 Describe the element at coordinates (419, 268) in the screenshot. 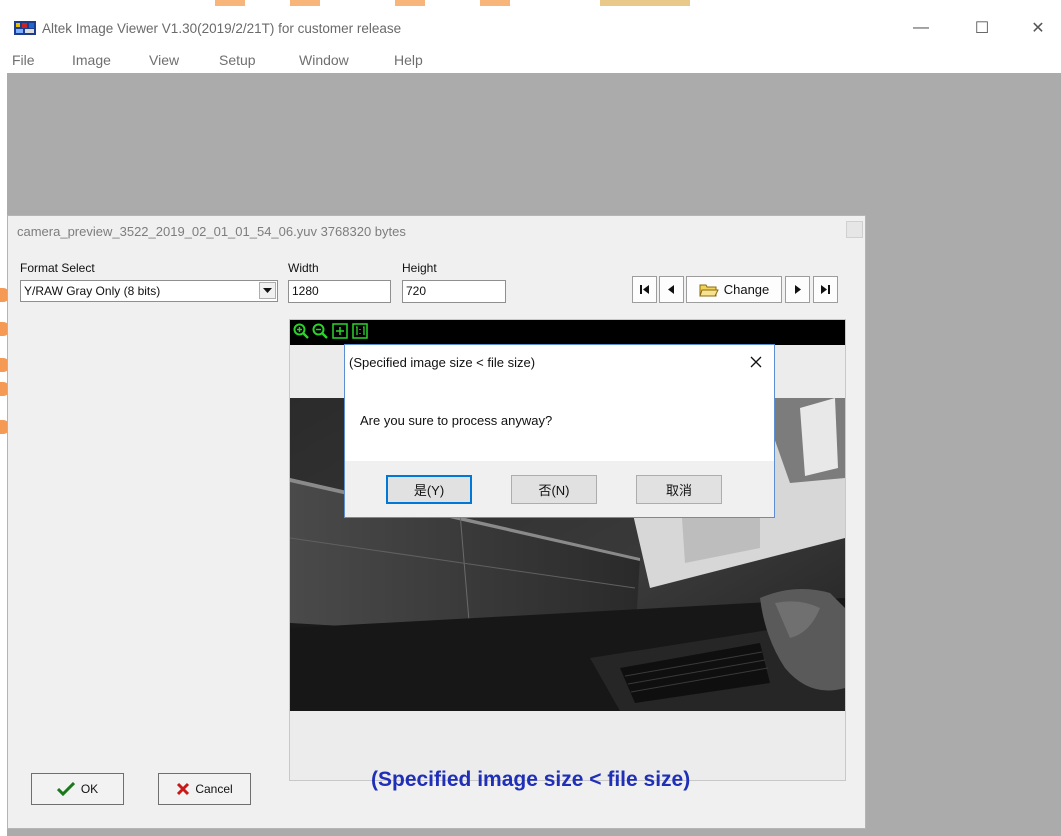

I see `height-label: Height` at that location.